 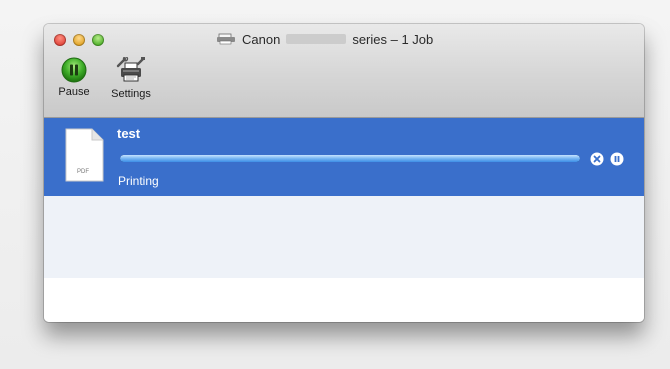 What do you see at coordinates (617, 159) in the screenshot?
I see `hold-job-icon` at bounding box center [617, 159].